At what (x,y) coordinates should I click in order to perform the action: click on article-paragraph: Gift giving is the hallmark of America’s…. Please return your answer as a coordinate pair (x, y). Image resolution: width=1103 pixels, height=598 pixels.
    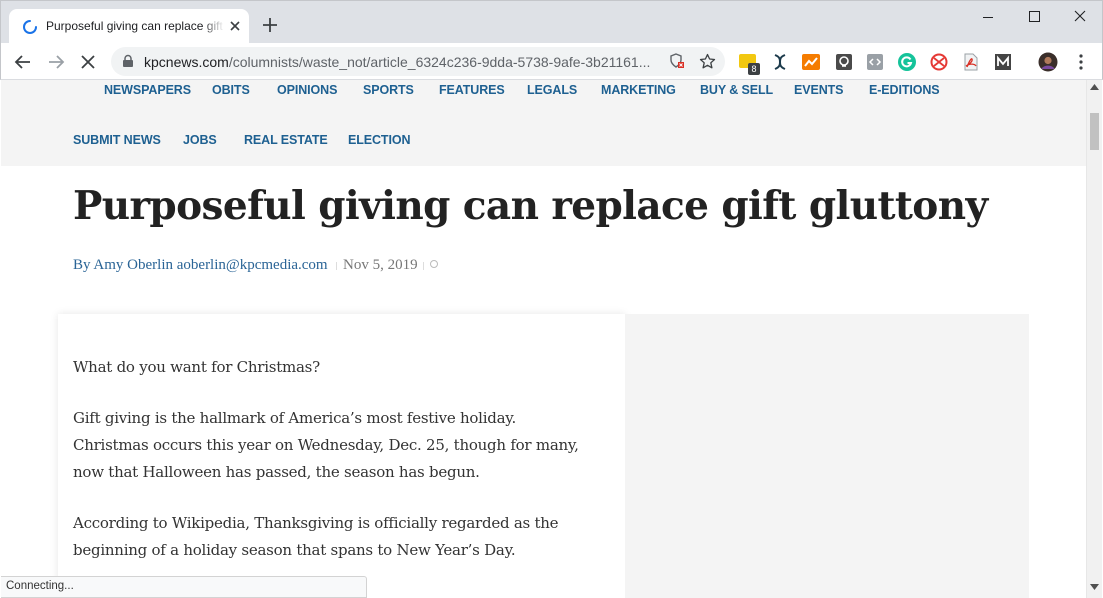
    Looking at the image, I should click on (326, 445).